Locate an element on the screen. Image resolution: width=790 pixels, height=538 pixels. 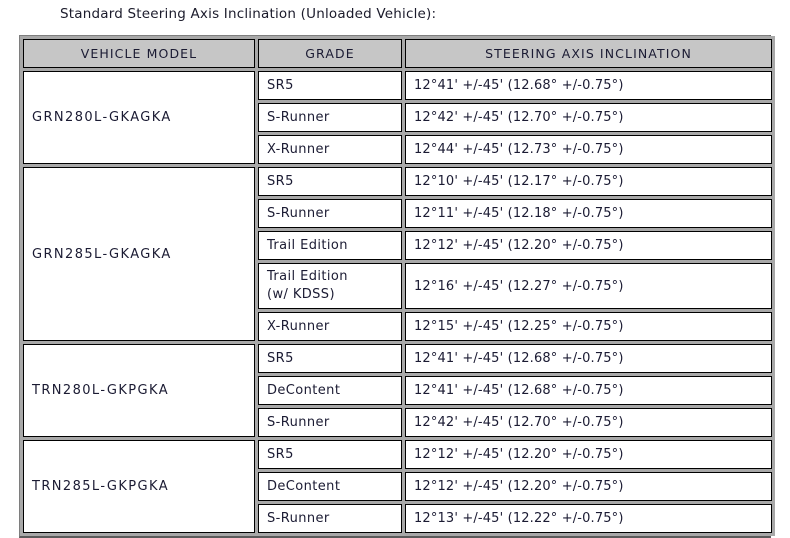
cell-steering-axis-inclination: 12°44' +/-45' (12.73° +/-0.75°) is located at coordinates (588, 149).